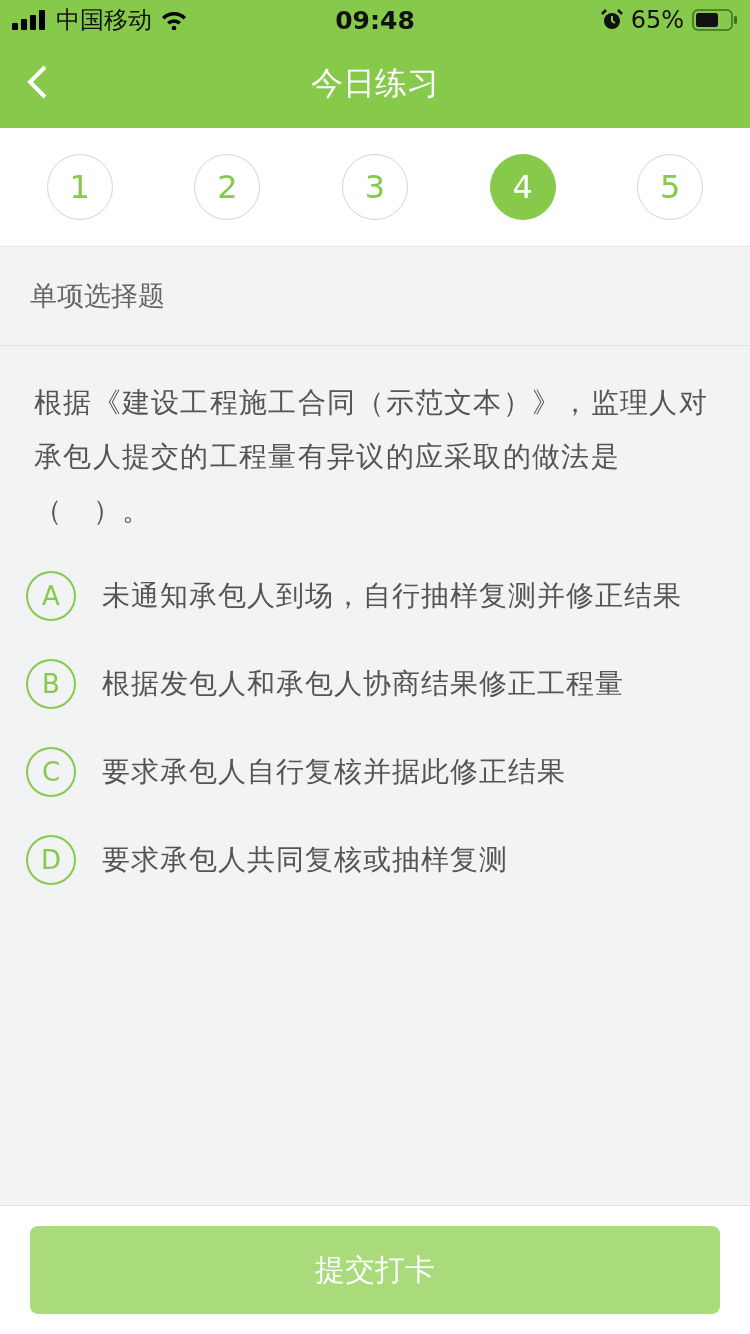 The image size is (750, 1334). What do you see at coordinates (51, 596) in the screenshot?
I see `option-letter-button: A` at bounding box center [51, 596].